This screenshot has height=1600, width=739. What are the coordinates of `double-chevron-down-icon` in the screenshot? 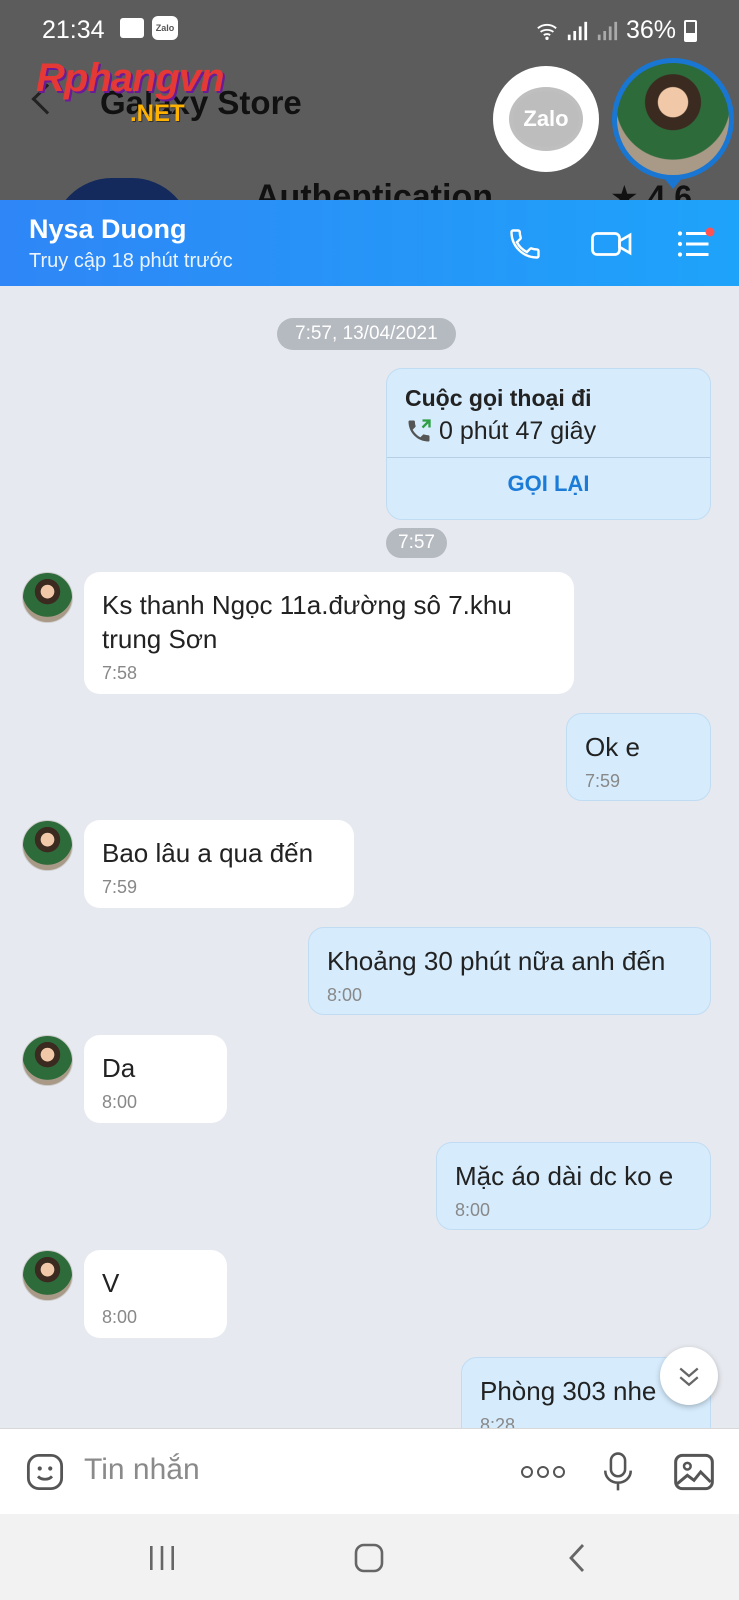 It's located at (689, 1377).